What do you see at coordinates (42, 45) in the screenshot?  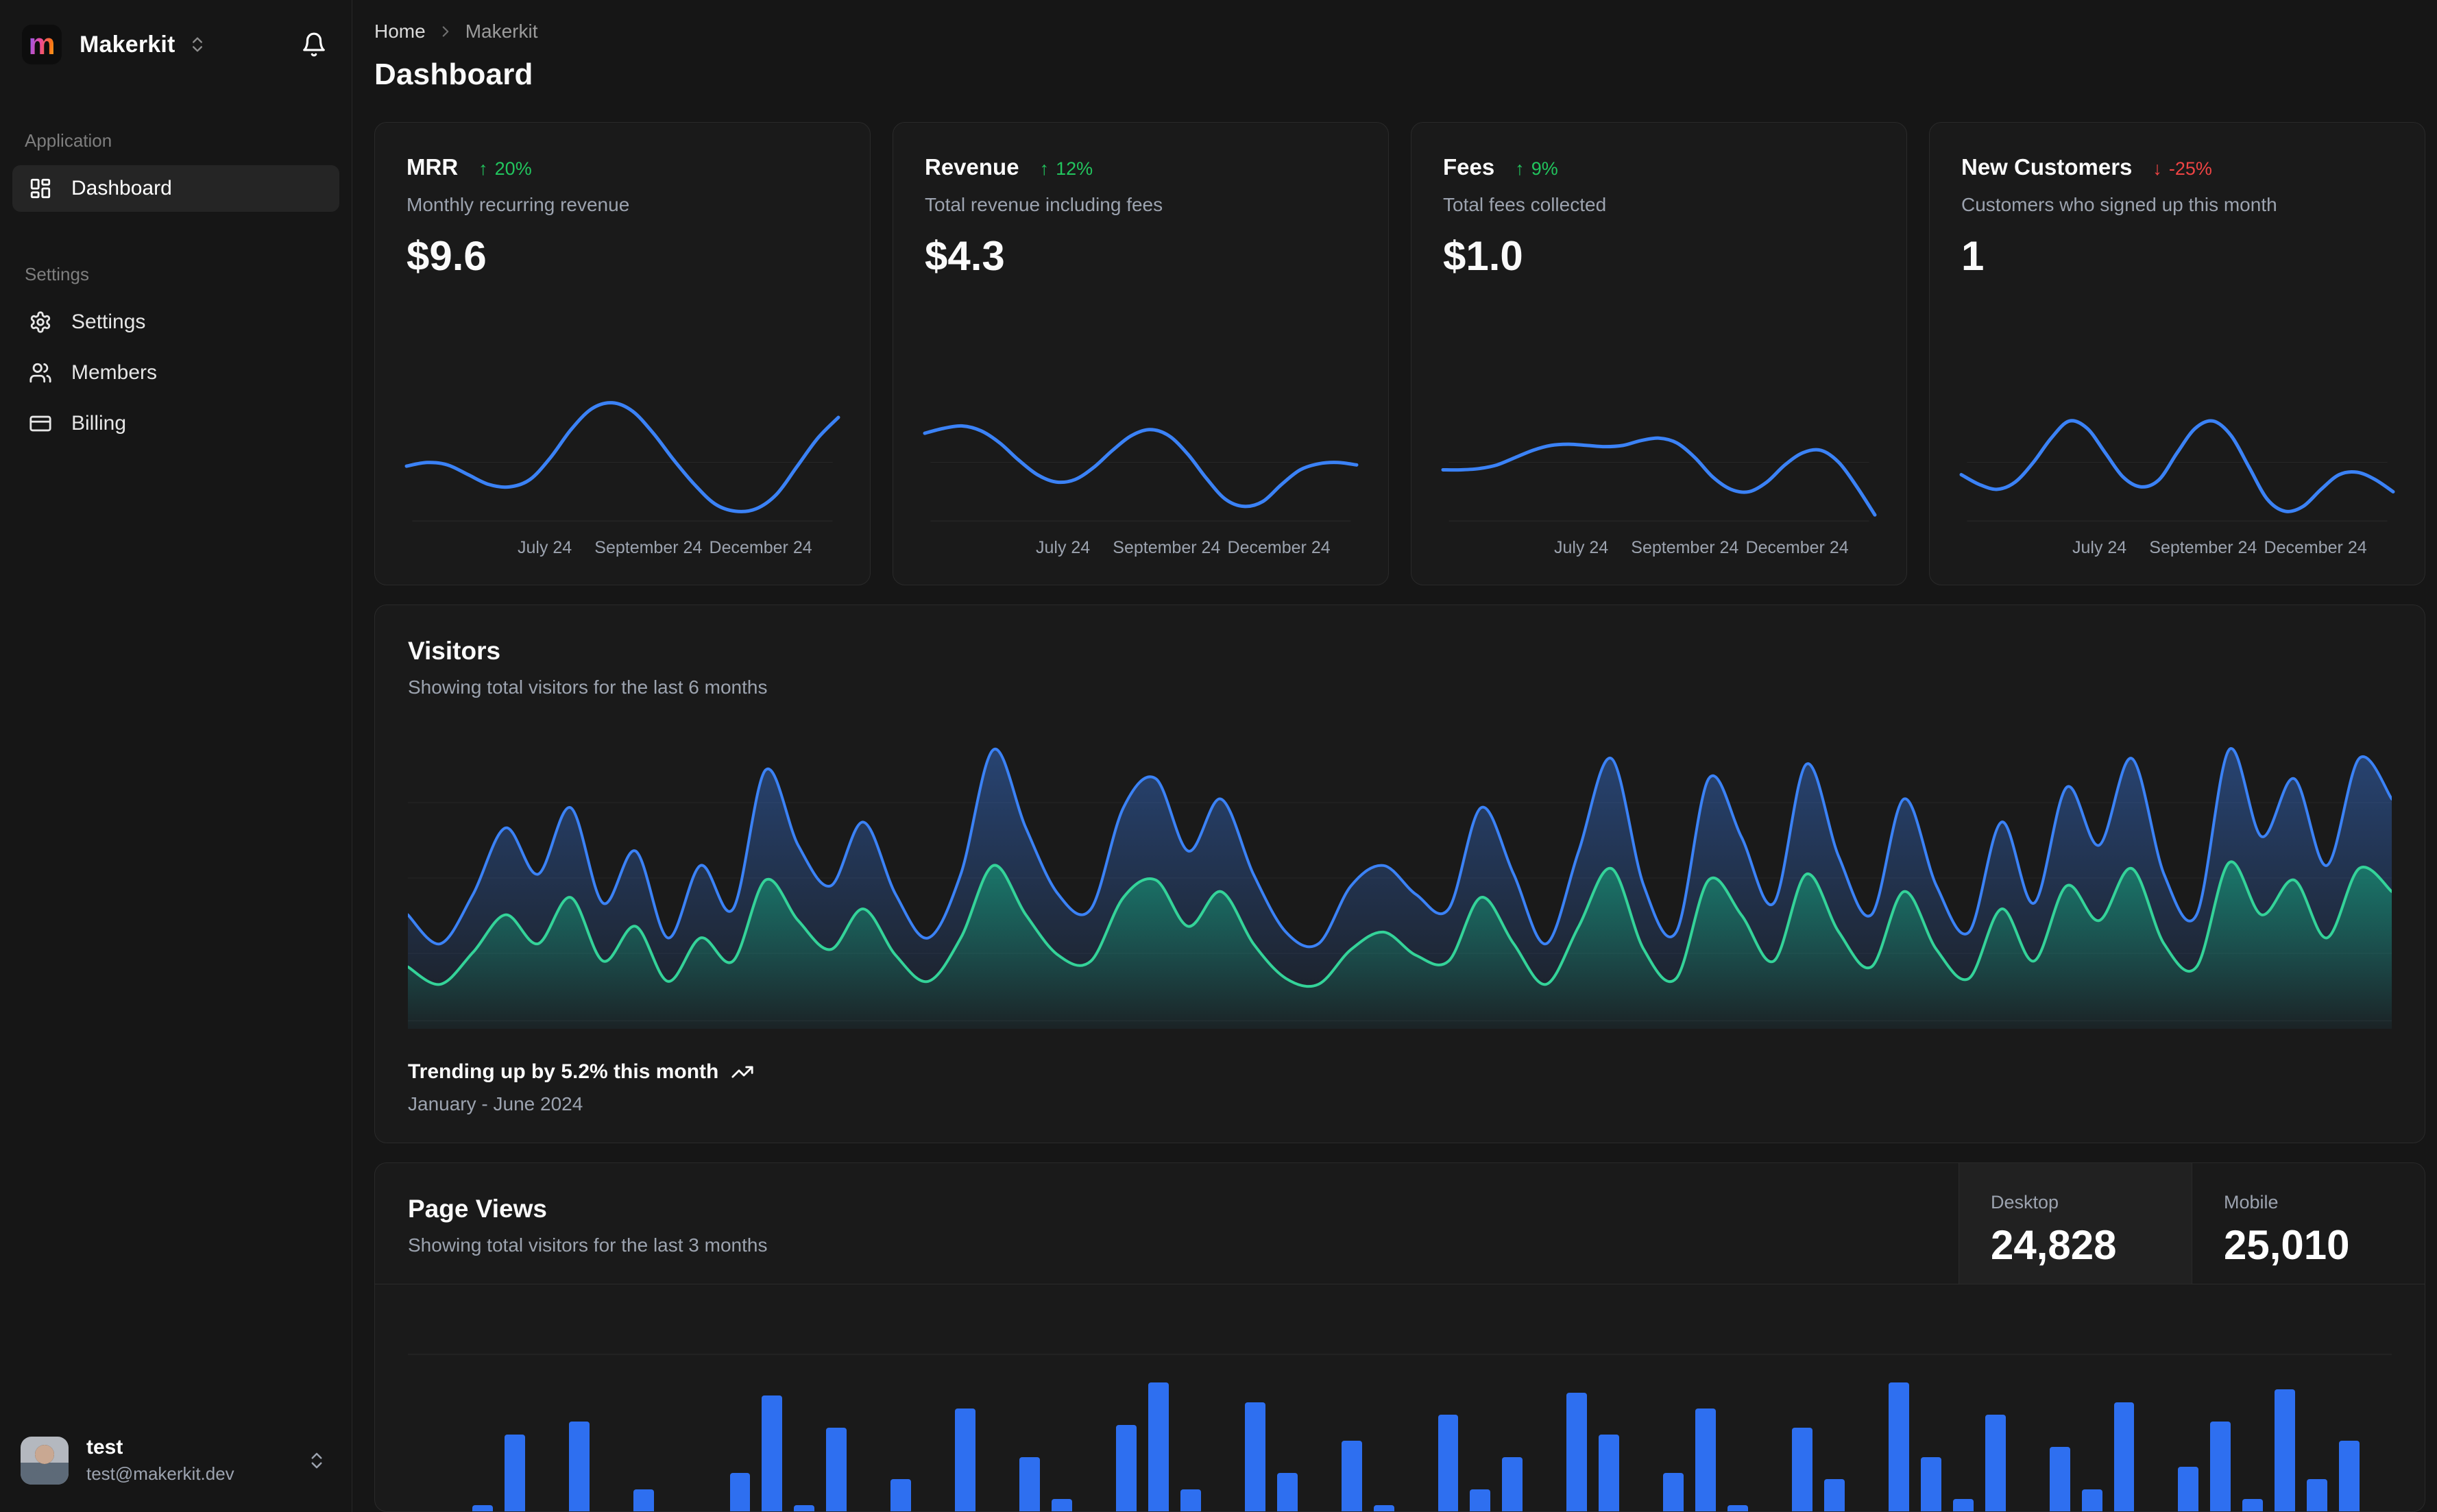 I see `makerkit-logo: m` at bounding box center [42, 45].